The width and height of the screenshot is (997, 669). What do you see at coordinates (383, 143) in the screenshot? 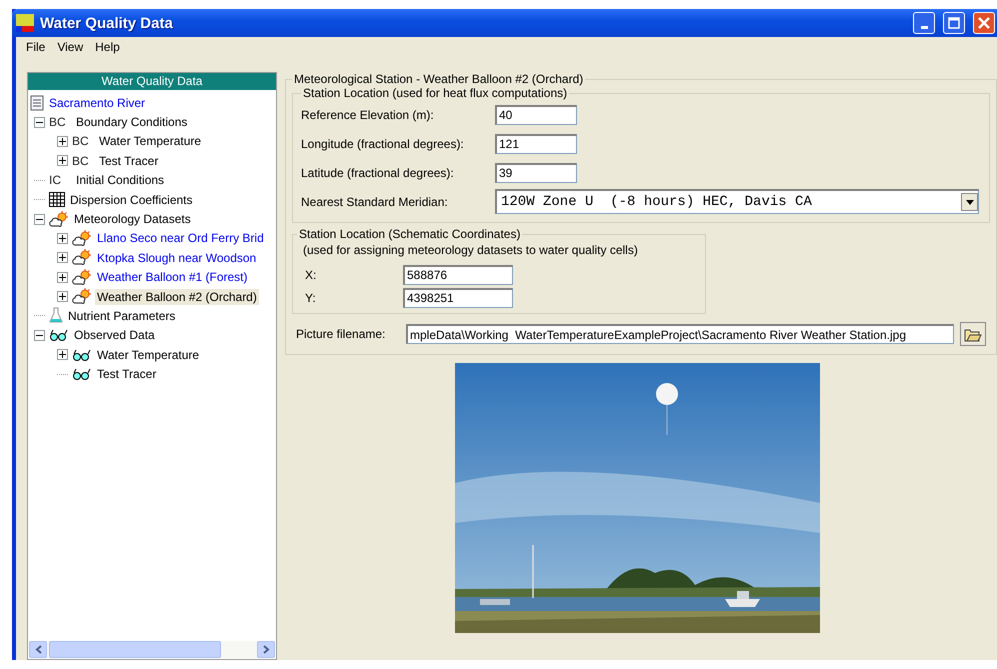
I see `field-label: Longitude (fractional degrees):` at bounding box center [383, 143].